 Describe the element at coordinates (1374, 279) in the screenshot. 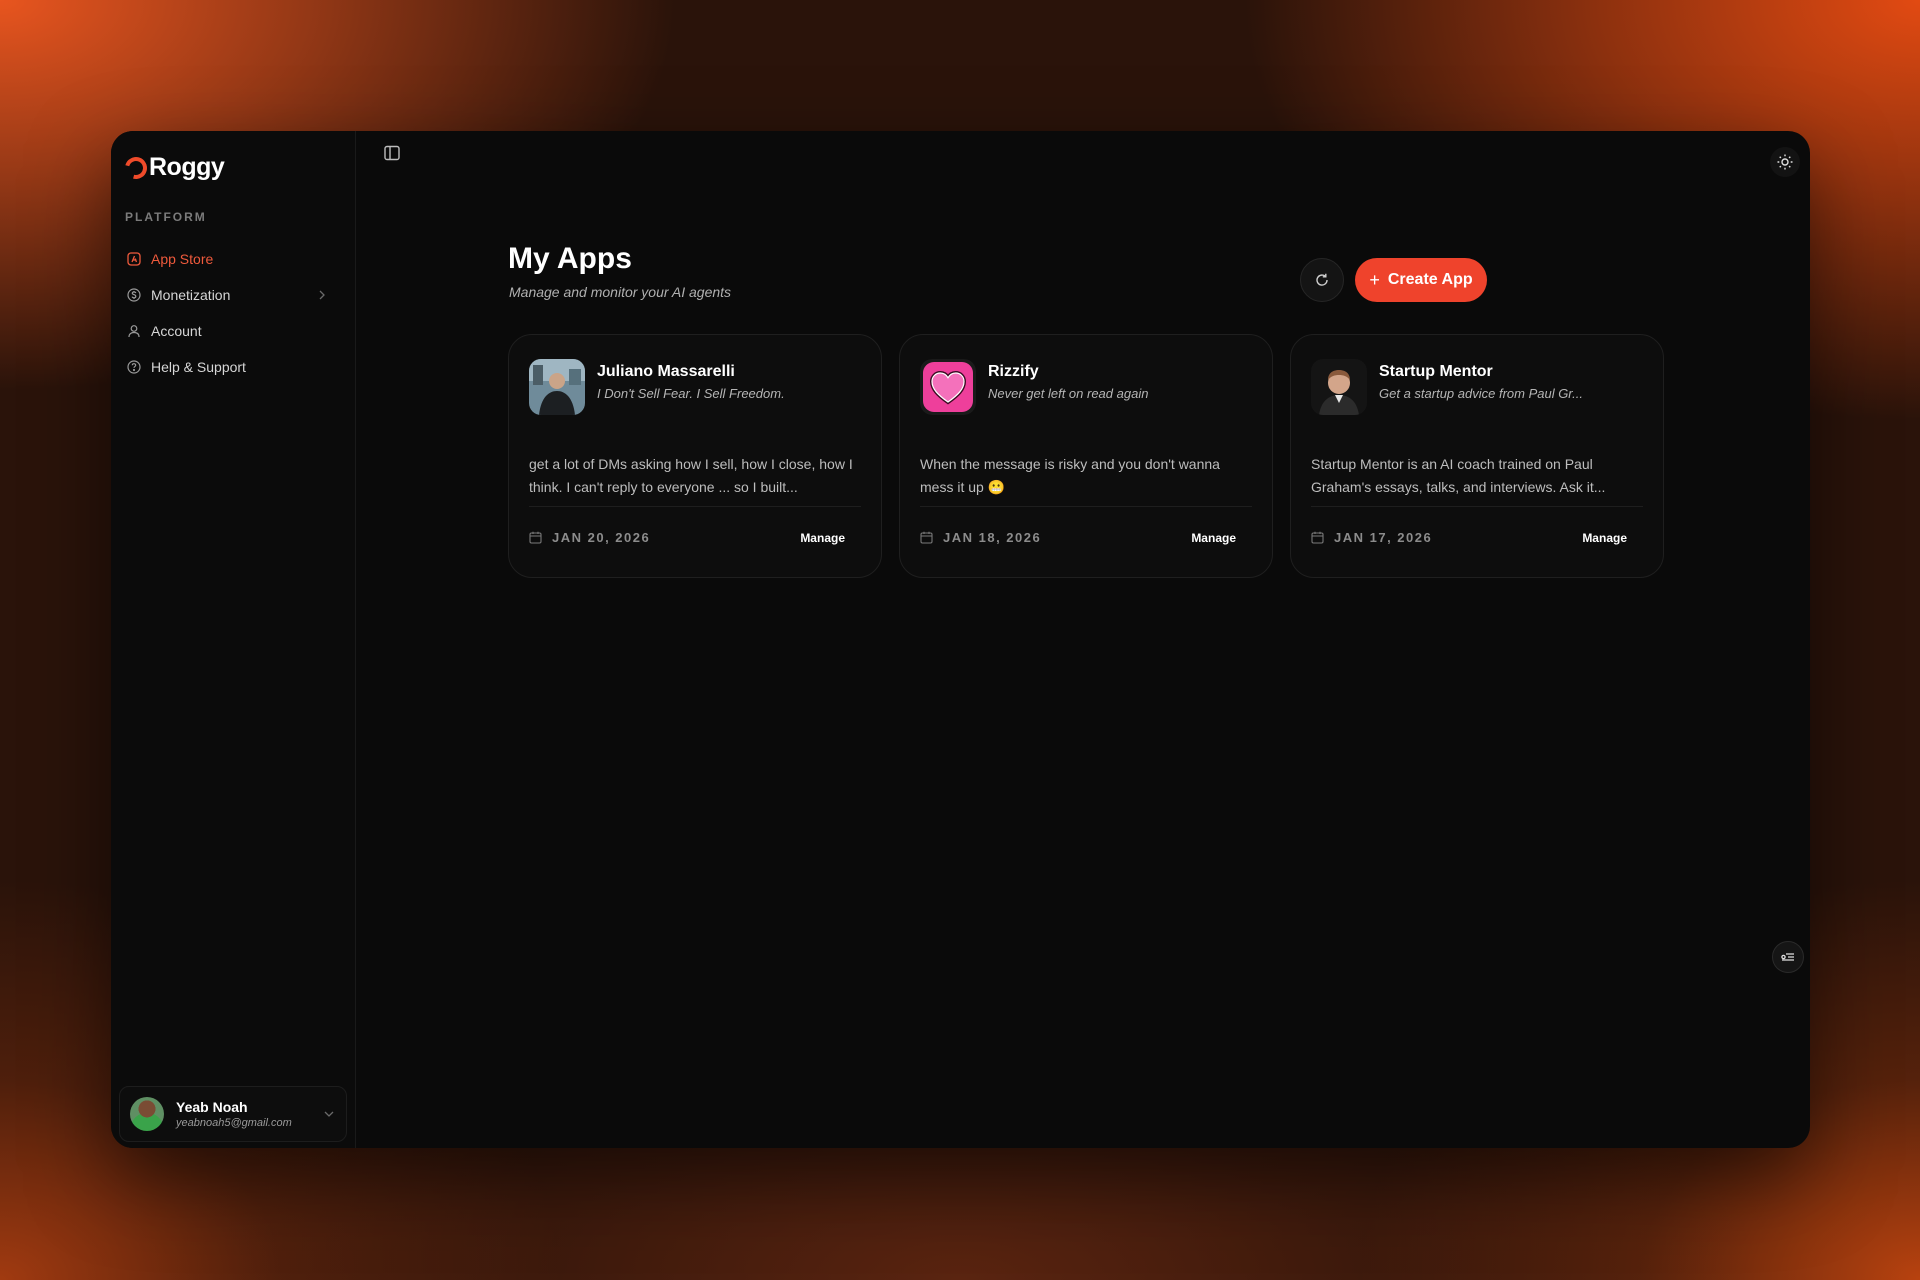

I see `plus-icon: +` at that location.